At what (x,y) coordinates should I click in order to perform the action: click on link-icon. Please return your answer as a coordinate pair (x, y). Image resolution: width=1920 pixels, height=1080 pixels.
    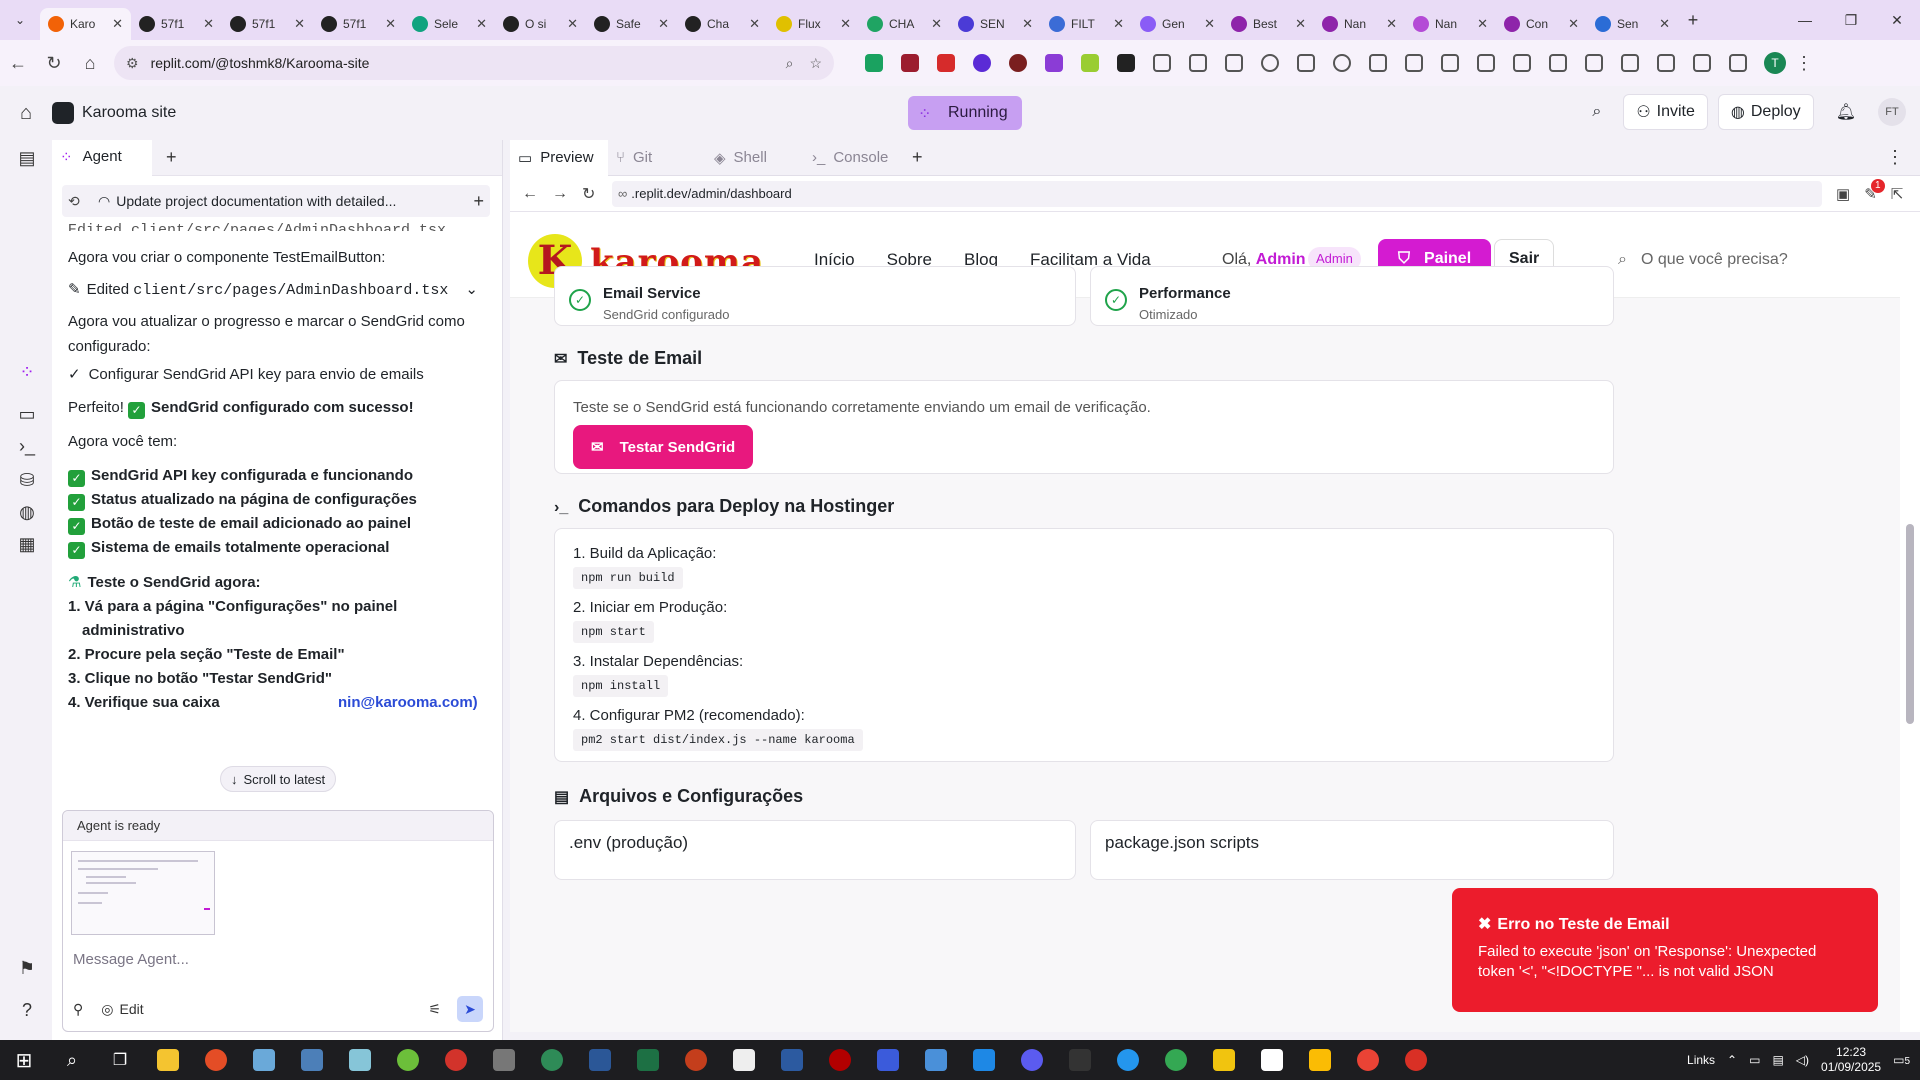
    Looking at the image, I should click on (1594, 63).